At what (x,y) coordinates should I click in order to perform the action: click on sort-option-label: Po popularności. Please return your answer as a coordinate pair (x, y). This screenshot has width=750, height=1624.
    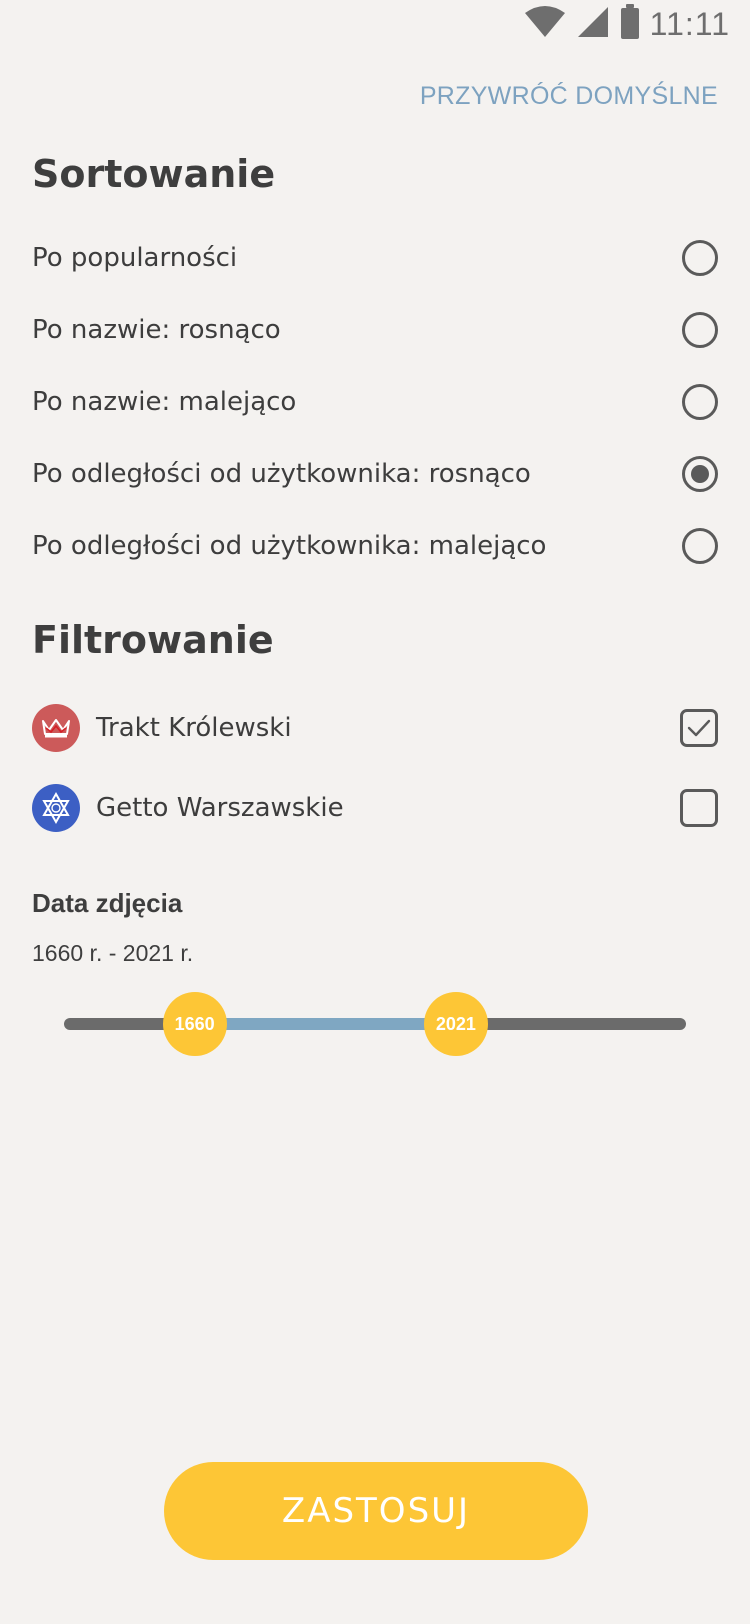
    Looking at the image, I should click on (135, 258).